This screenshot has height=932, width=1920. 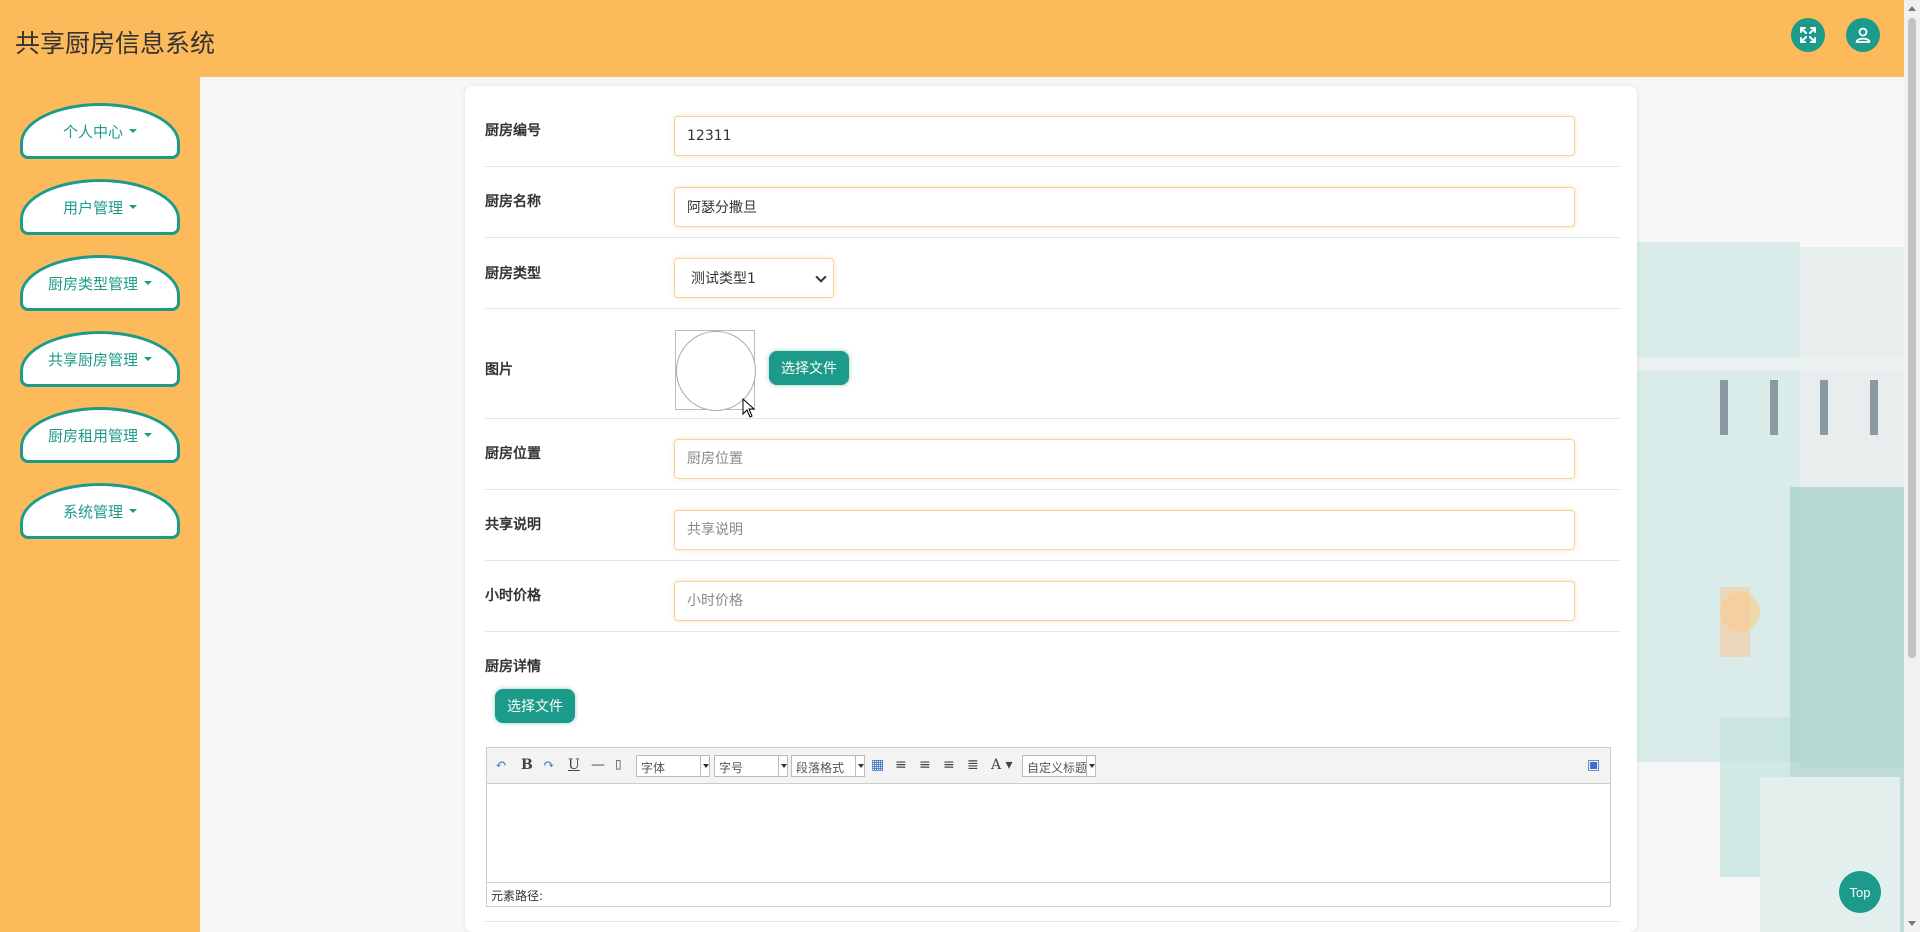 What do you see at coordinates (92, 511) in the screenshot?
I see `sidebar-item-label: 系统管理` at bounding box center [92, 511].